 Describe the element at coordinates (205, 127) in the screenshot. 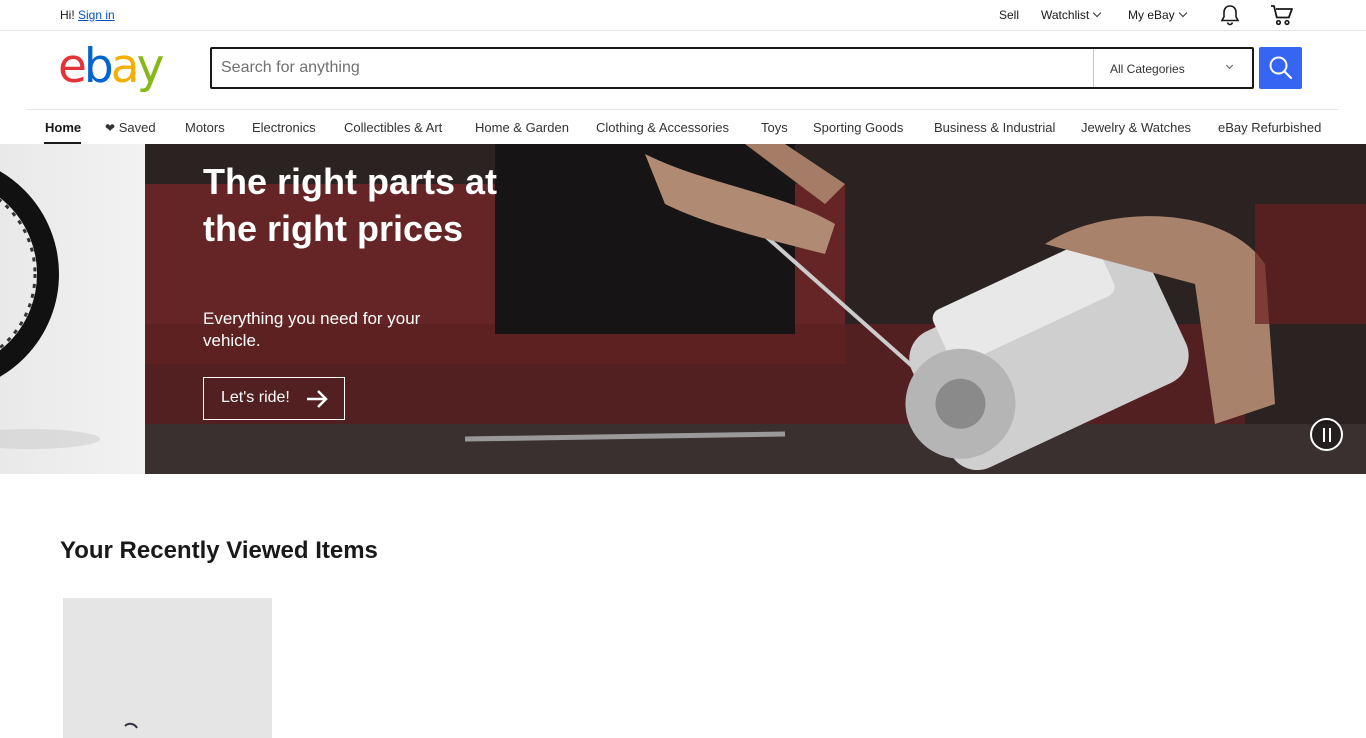

I see `nav-item-motors: Motors` at that location.